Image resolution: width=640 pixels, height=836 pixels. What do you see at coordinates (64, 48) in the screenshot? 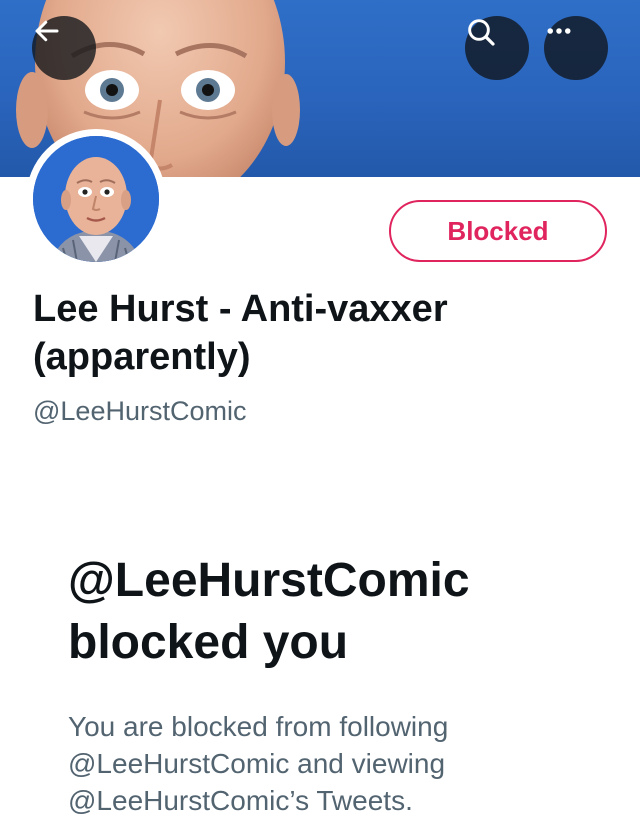
I see `back-button` at bounding box center [64, 48].